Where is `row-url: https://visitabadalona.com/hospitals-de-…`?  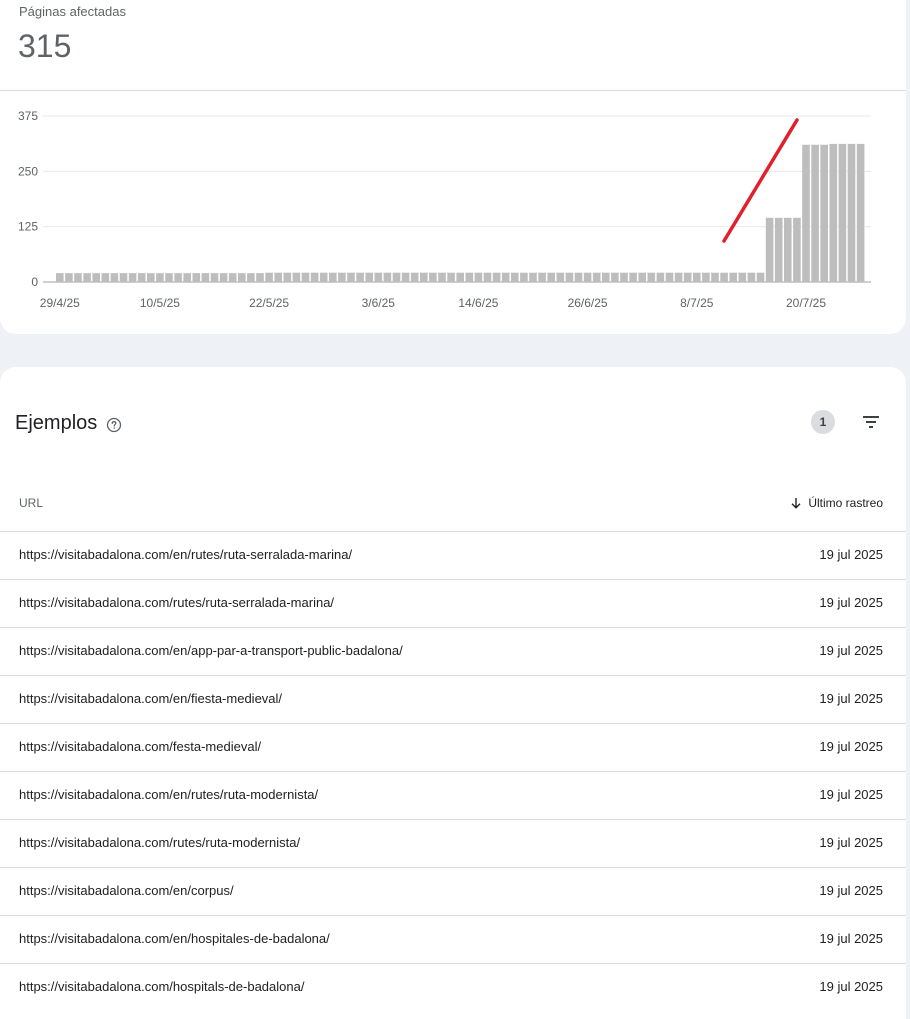
row-url: https://visitabadalona.com/hospitals-de-… is located at coordinates (161, 986).